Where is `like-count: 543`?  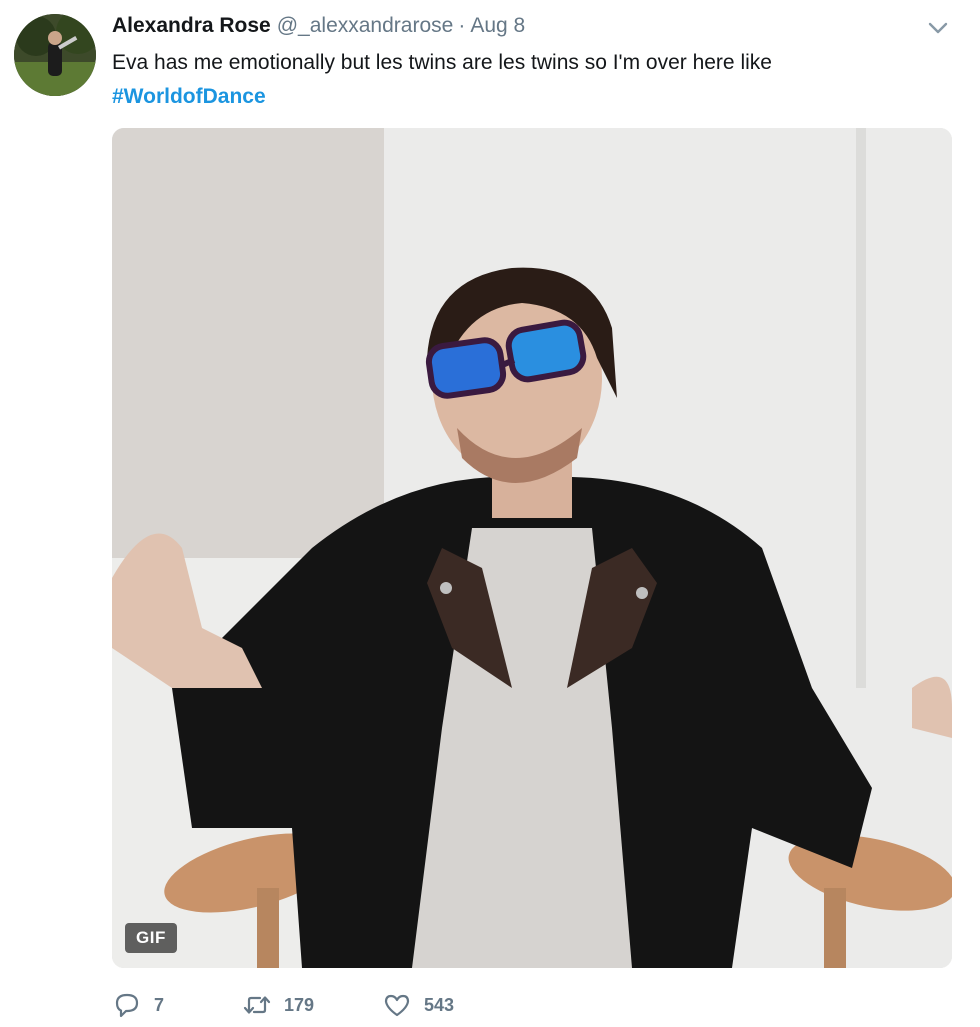 like-count: 543 is located at coordinates (439, 1004).